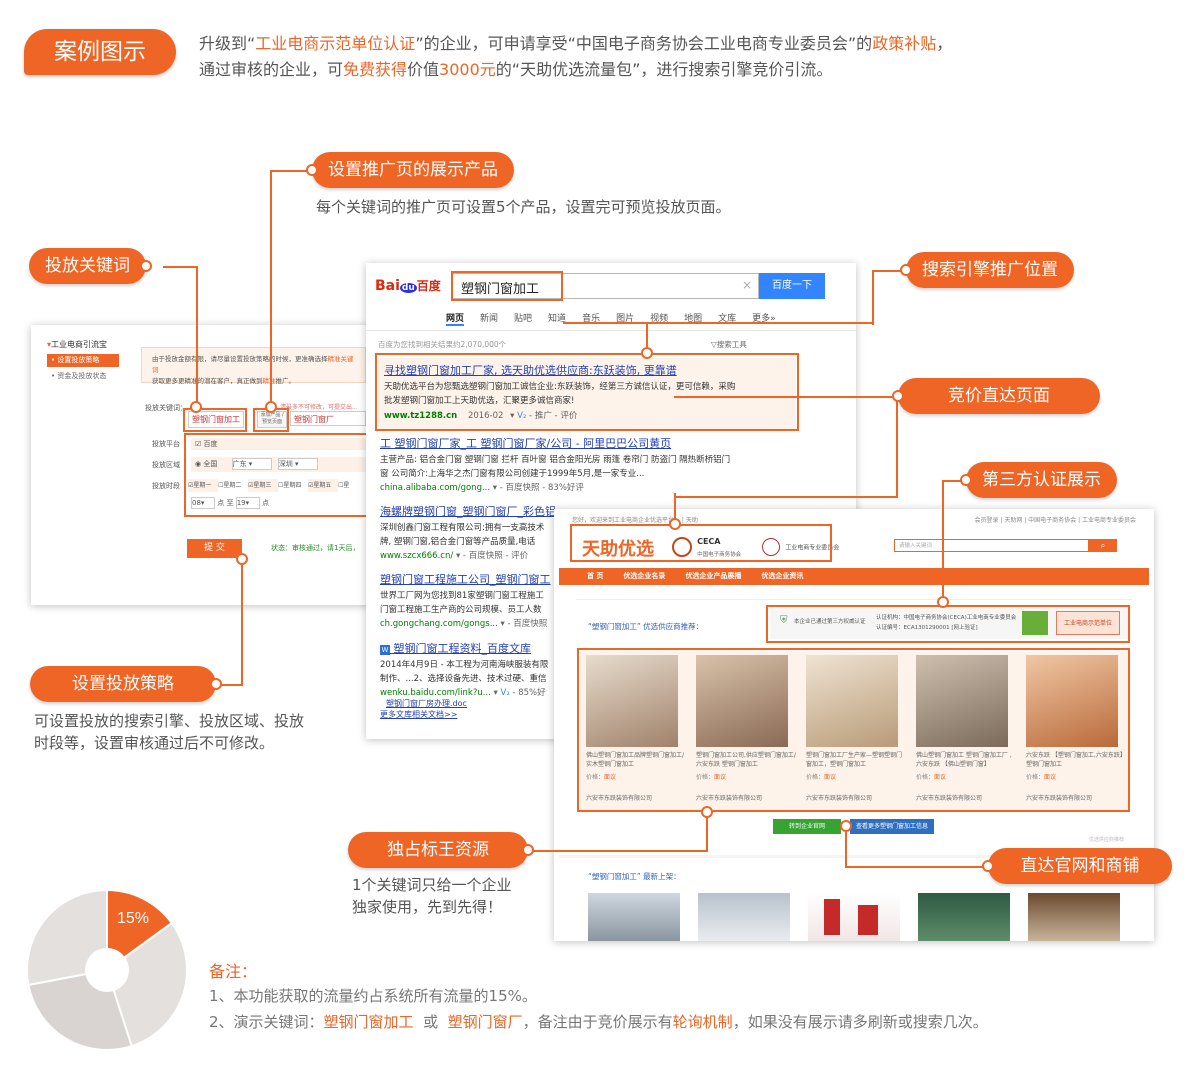  Describe the element at coordinates (430, 1022) in the screenshot. I see `note-text: 或` at that location.